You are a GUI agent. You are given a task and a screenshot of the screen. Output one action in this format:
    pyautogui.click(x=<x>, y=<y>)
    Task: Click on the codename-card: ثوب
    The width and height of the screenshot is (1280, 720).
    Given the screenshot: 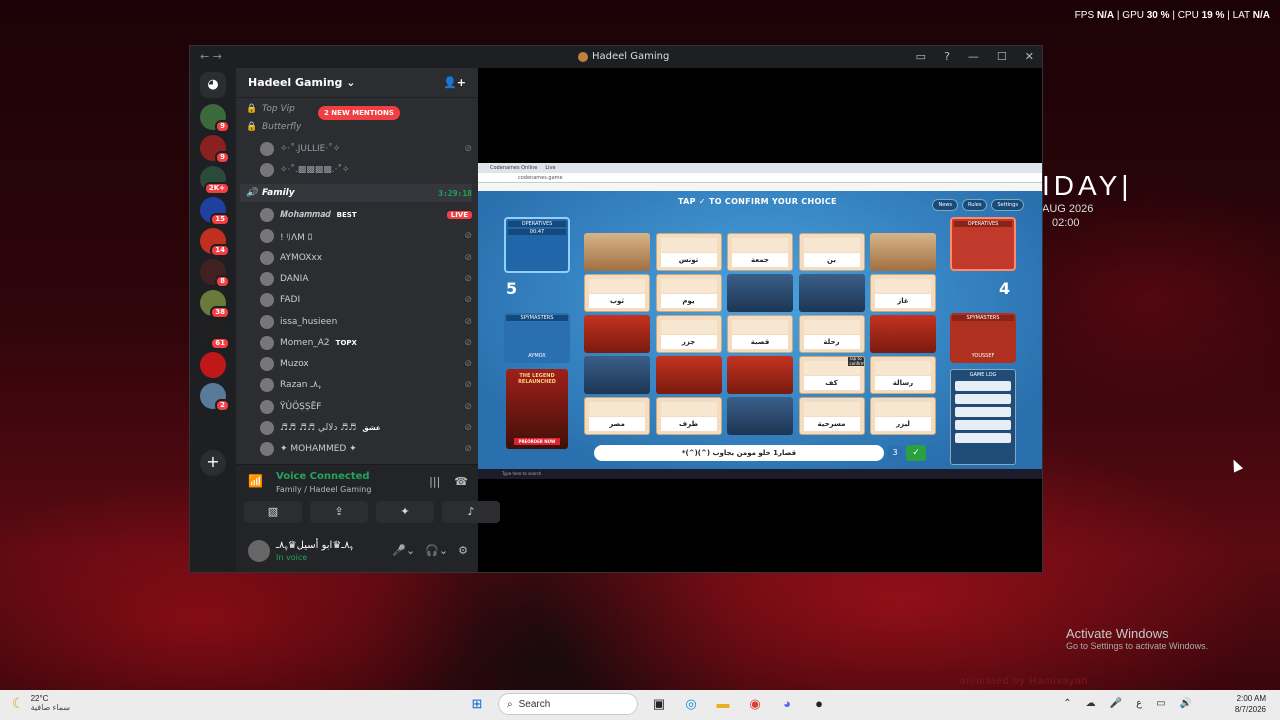 What is the action you would take?
    pyautogui.click(x=617, y=293)
    